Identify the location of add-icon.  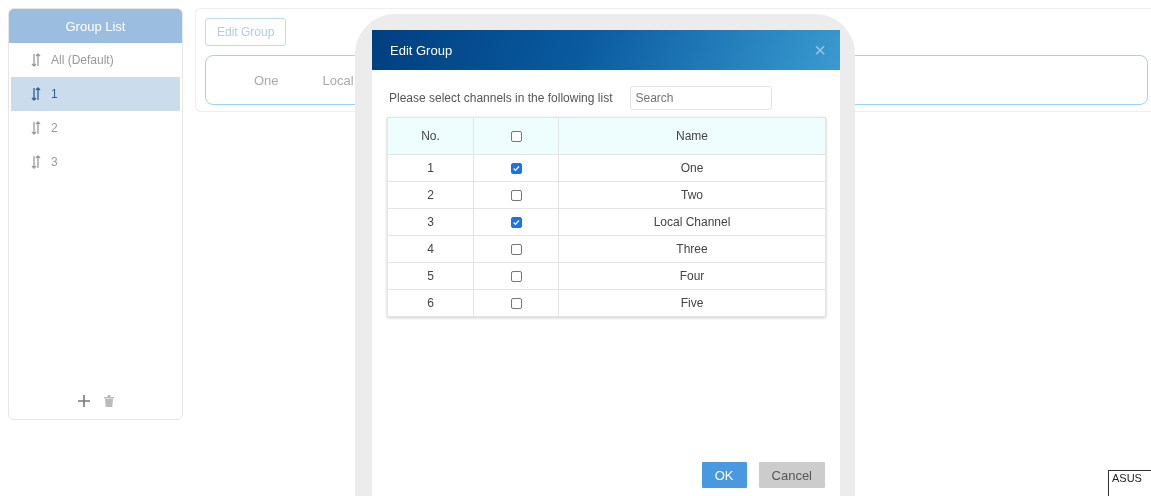
(83, 401).